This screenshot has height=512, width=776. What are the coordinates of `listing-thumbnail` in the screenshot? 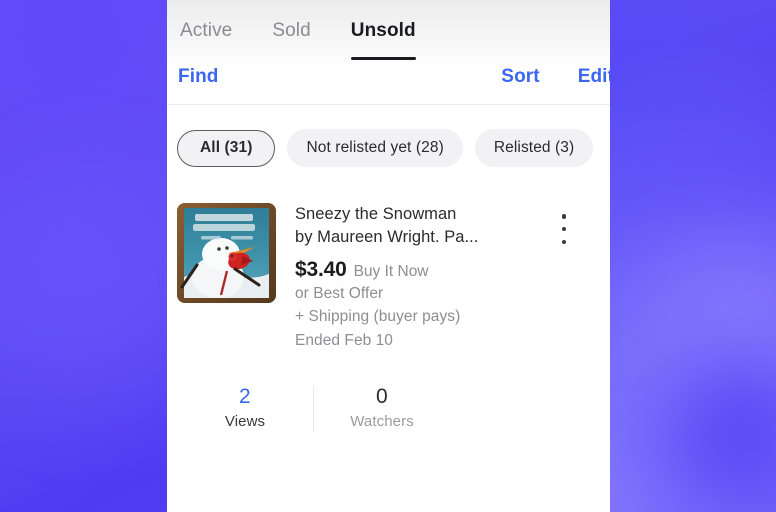 It's located at (226, 253).